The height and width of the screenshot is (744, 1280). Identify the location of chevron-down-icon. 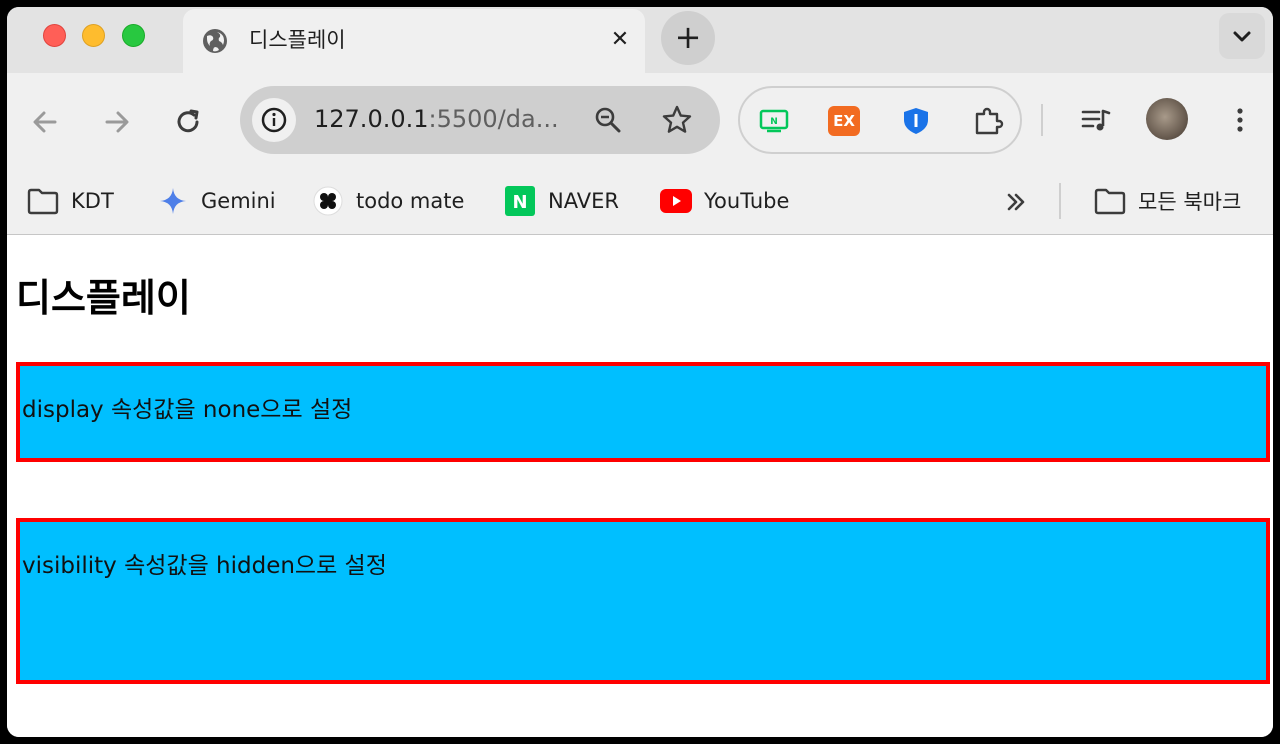
(1242, 36).